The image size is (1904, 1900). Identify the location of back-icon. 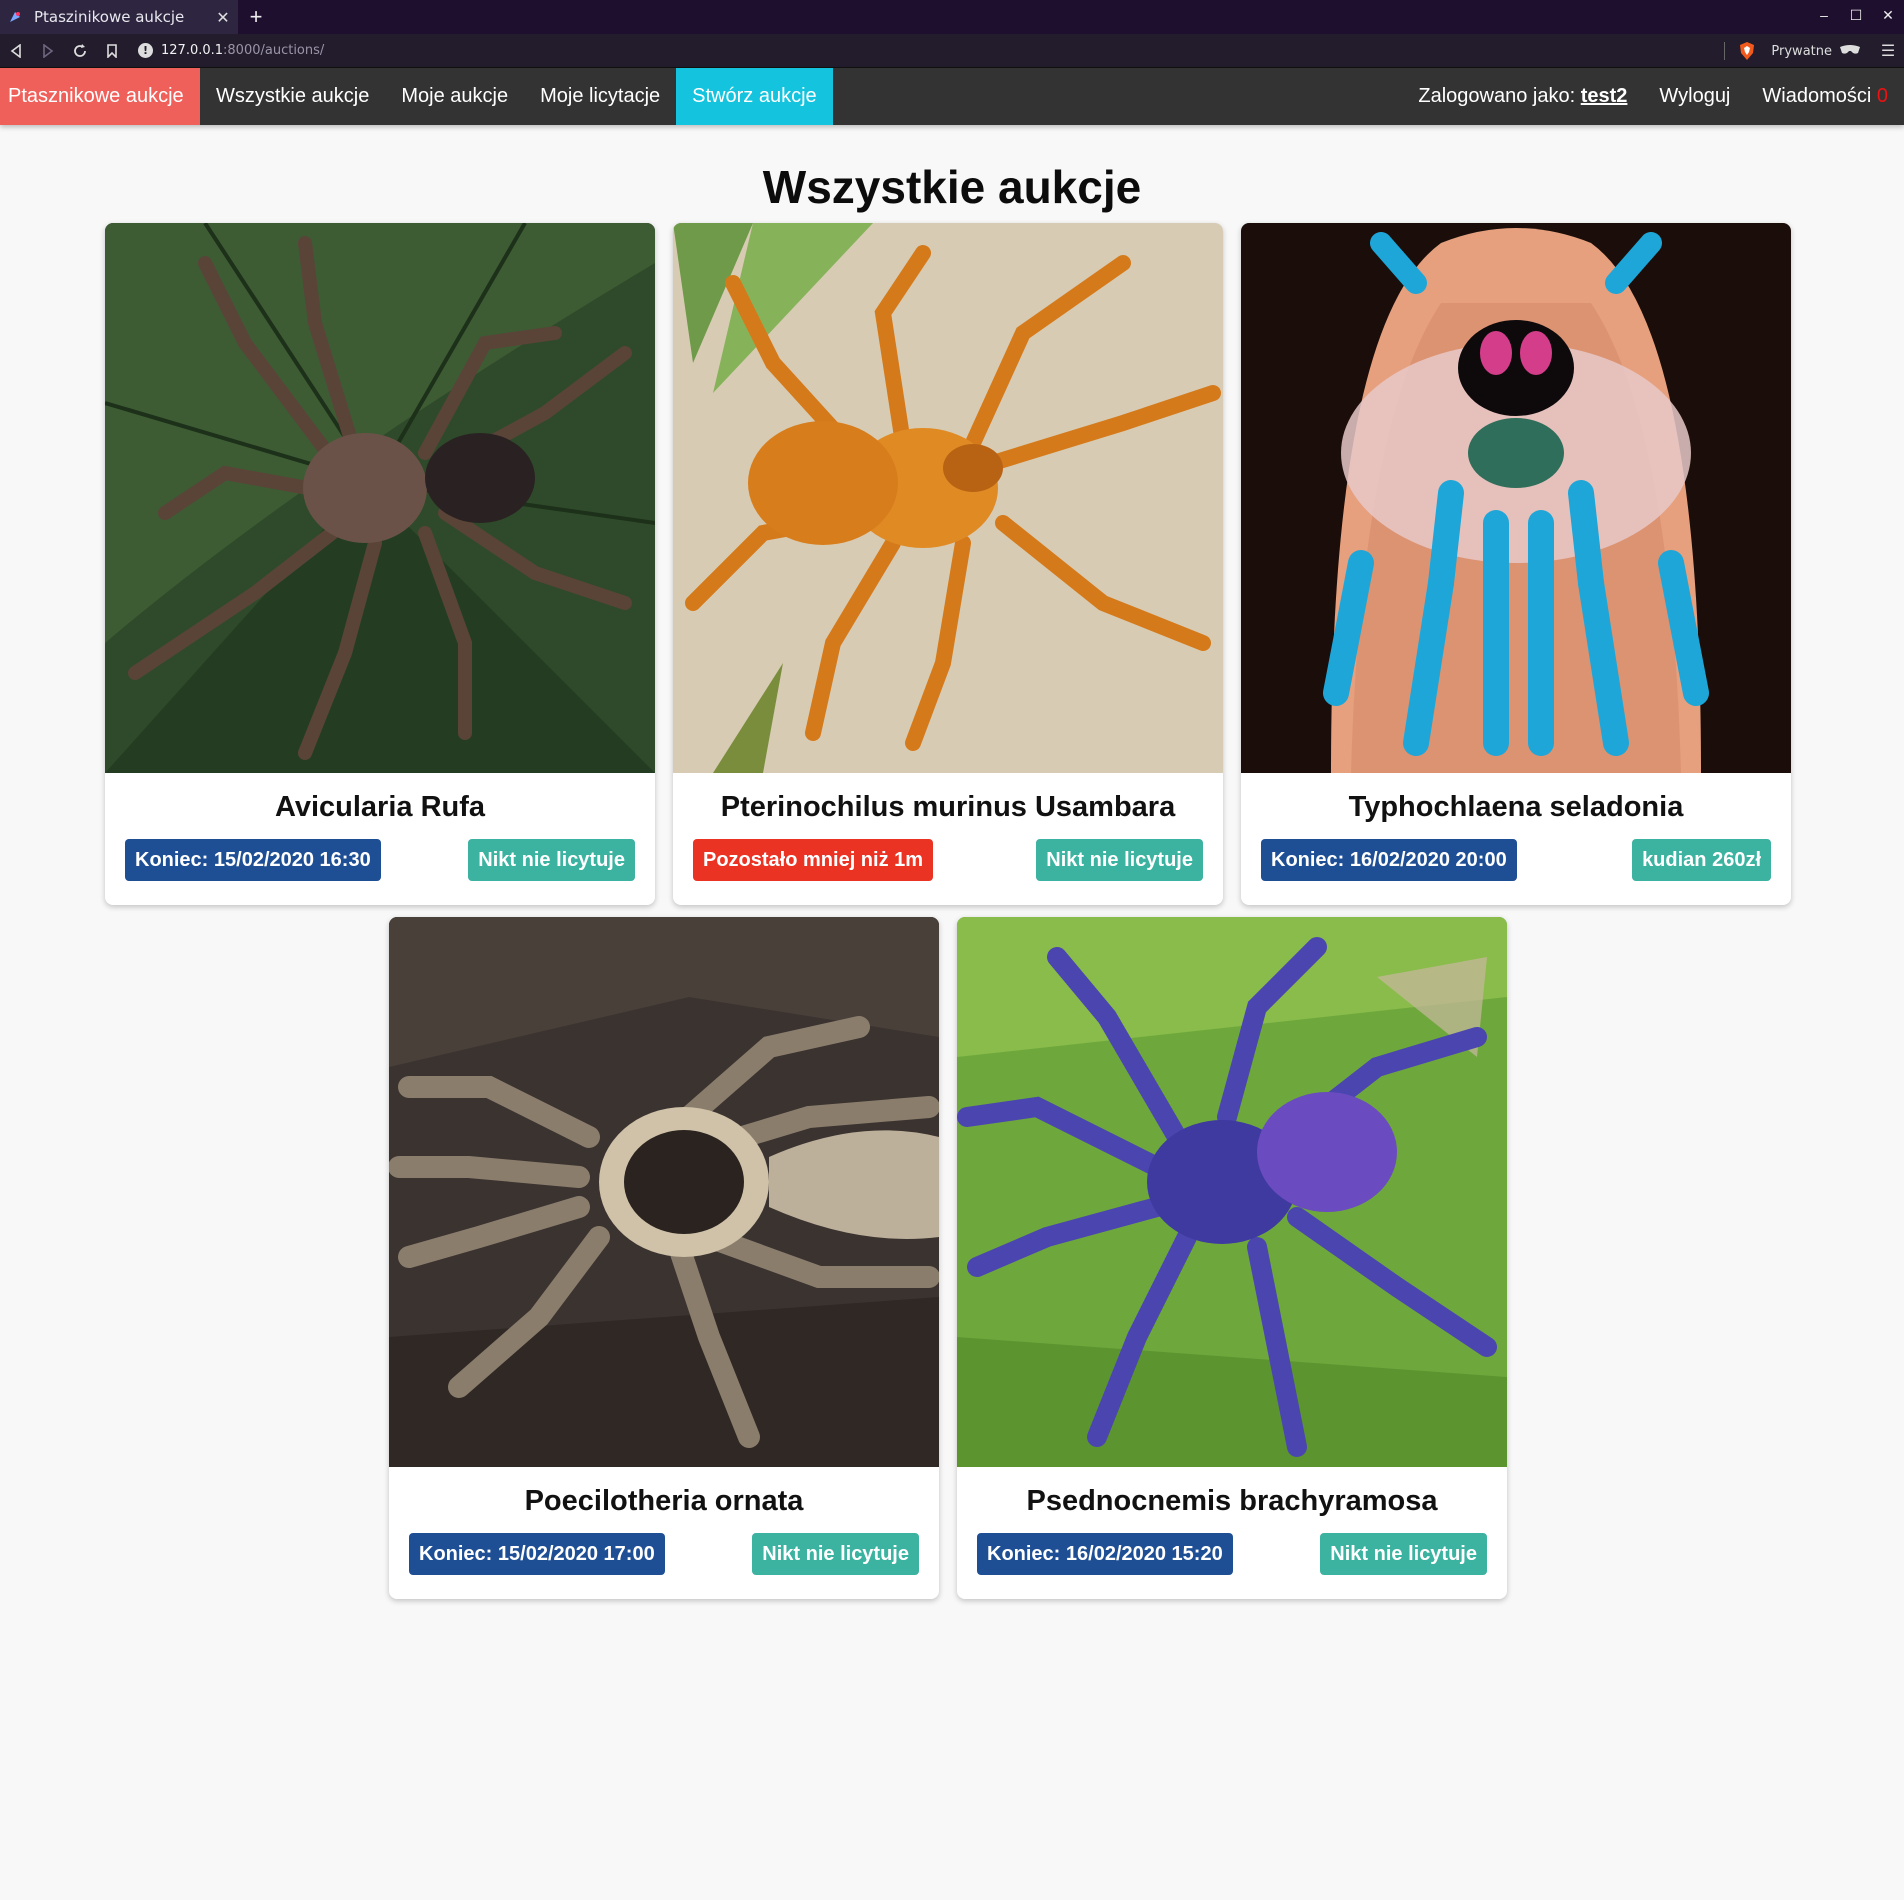
(16, 51).